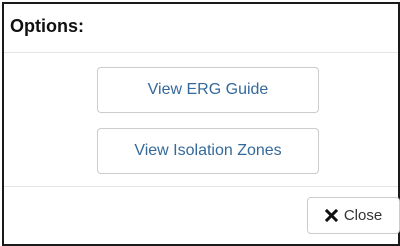  I want to click on view-erg-guide-button: View ERG Guide, so click(208, 90).